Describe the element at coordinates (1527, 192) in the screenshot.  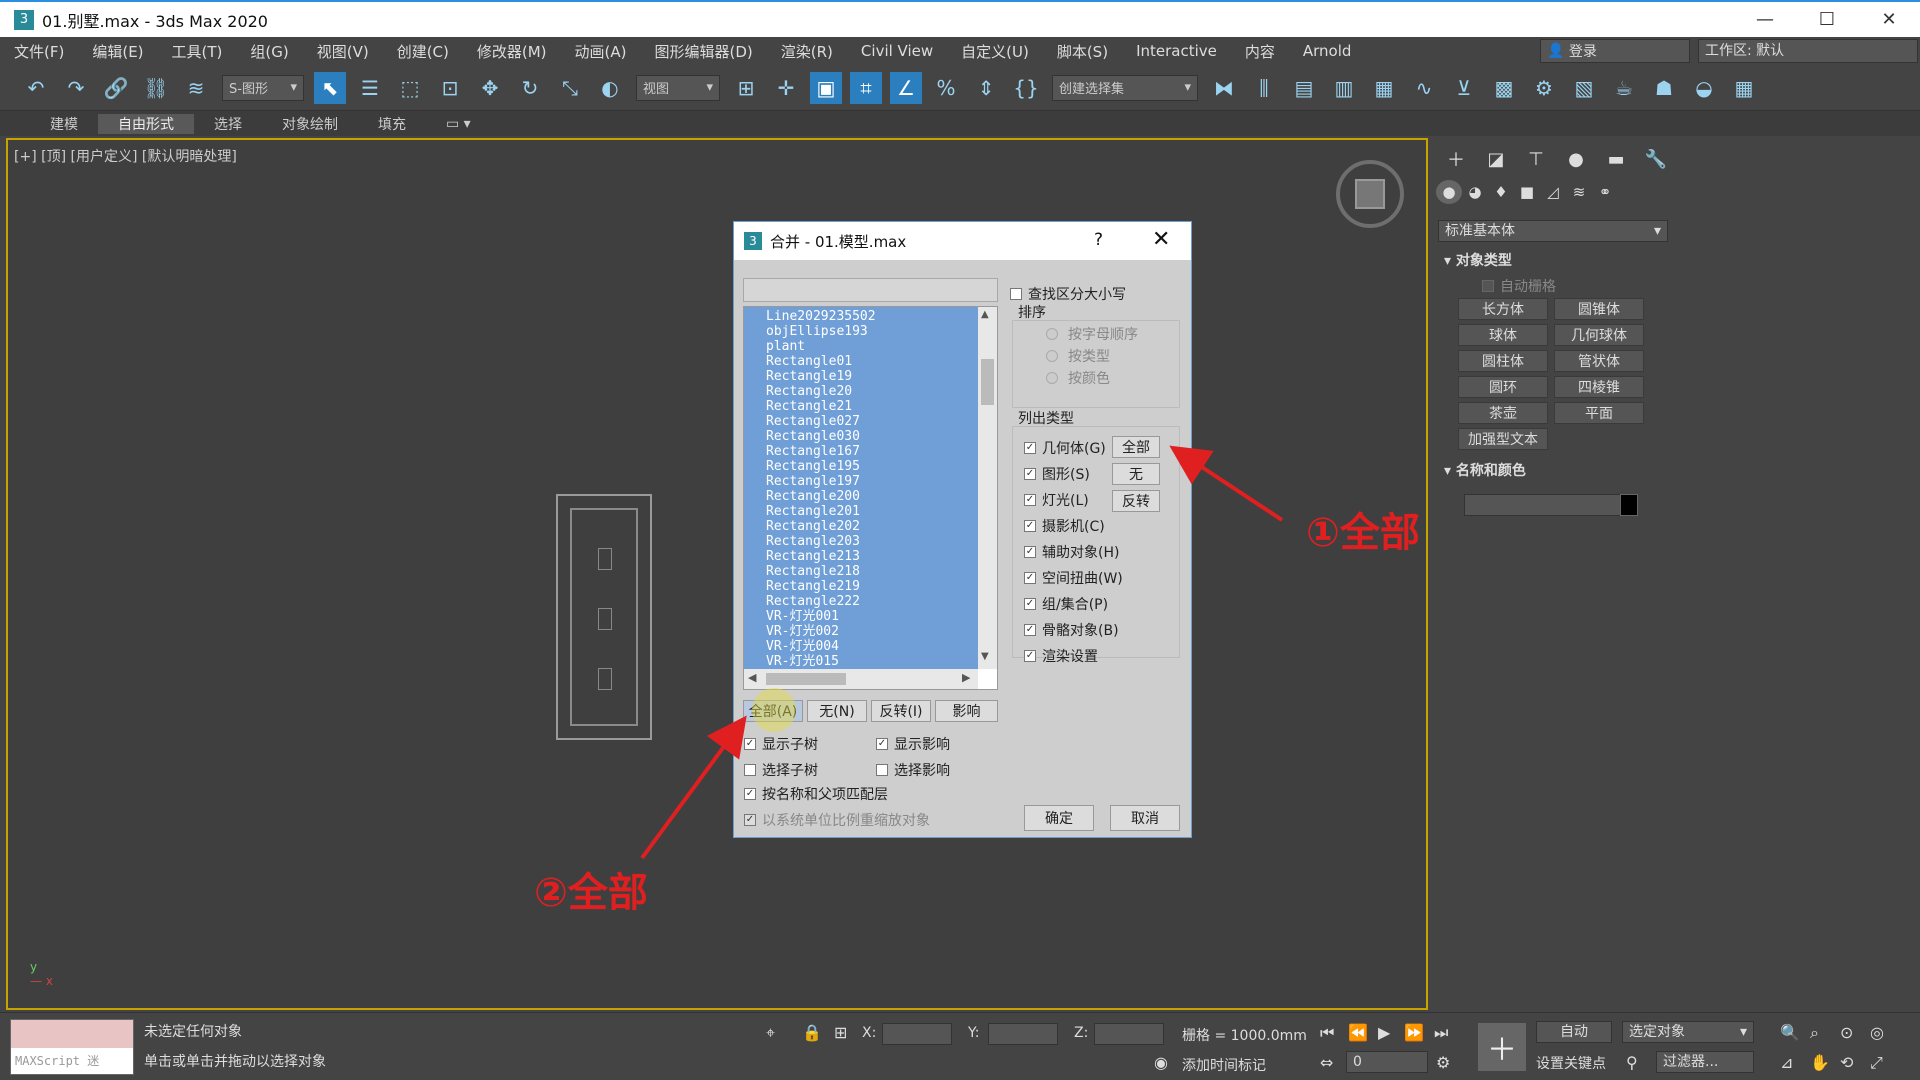
I see `cameras-icon: ■` at that location.